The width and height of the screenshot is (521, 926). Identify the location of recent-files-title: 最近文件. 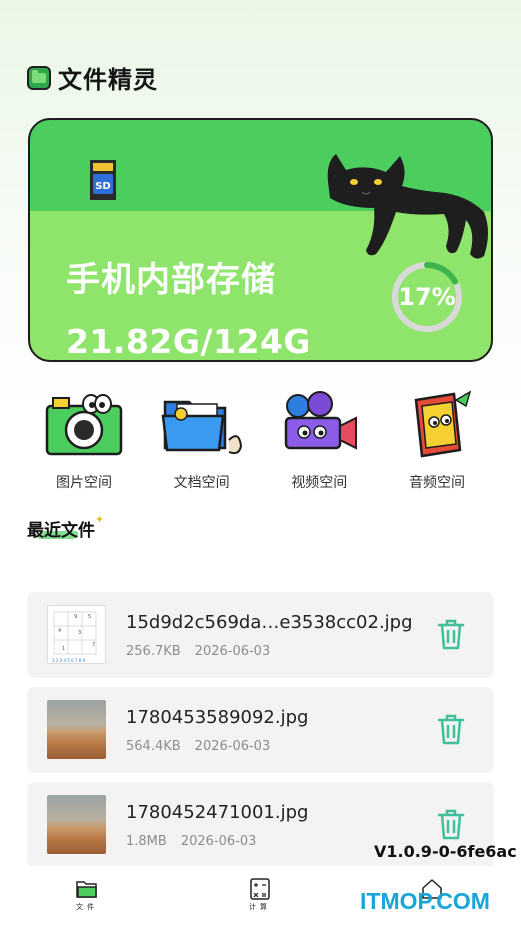
(61, 531).